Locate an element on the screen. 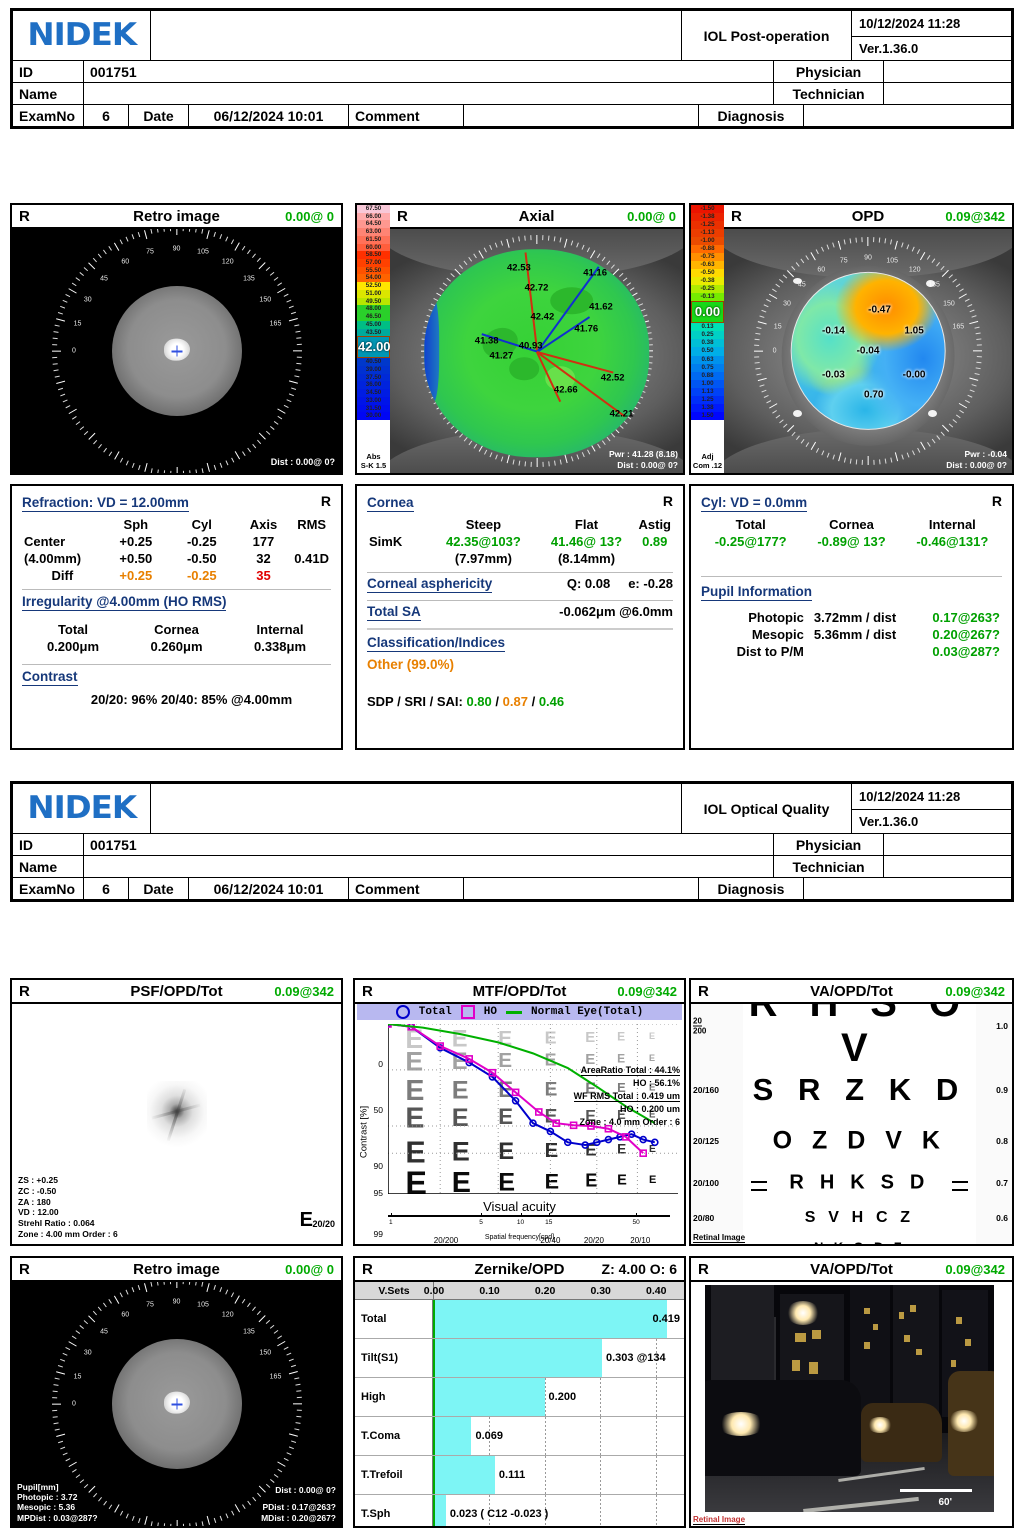 The height and width of the screenshot is (1536, 1024). dial-degree-label: 15 is located at coordinates (77, 324).